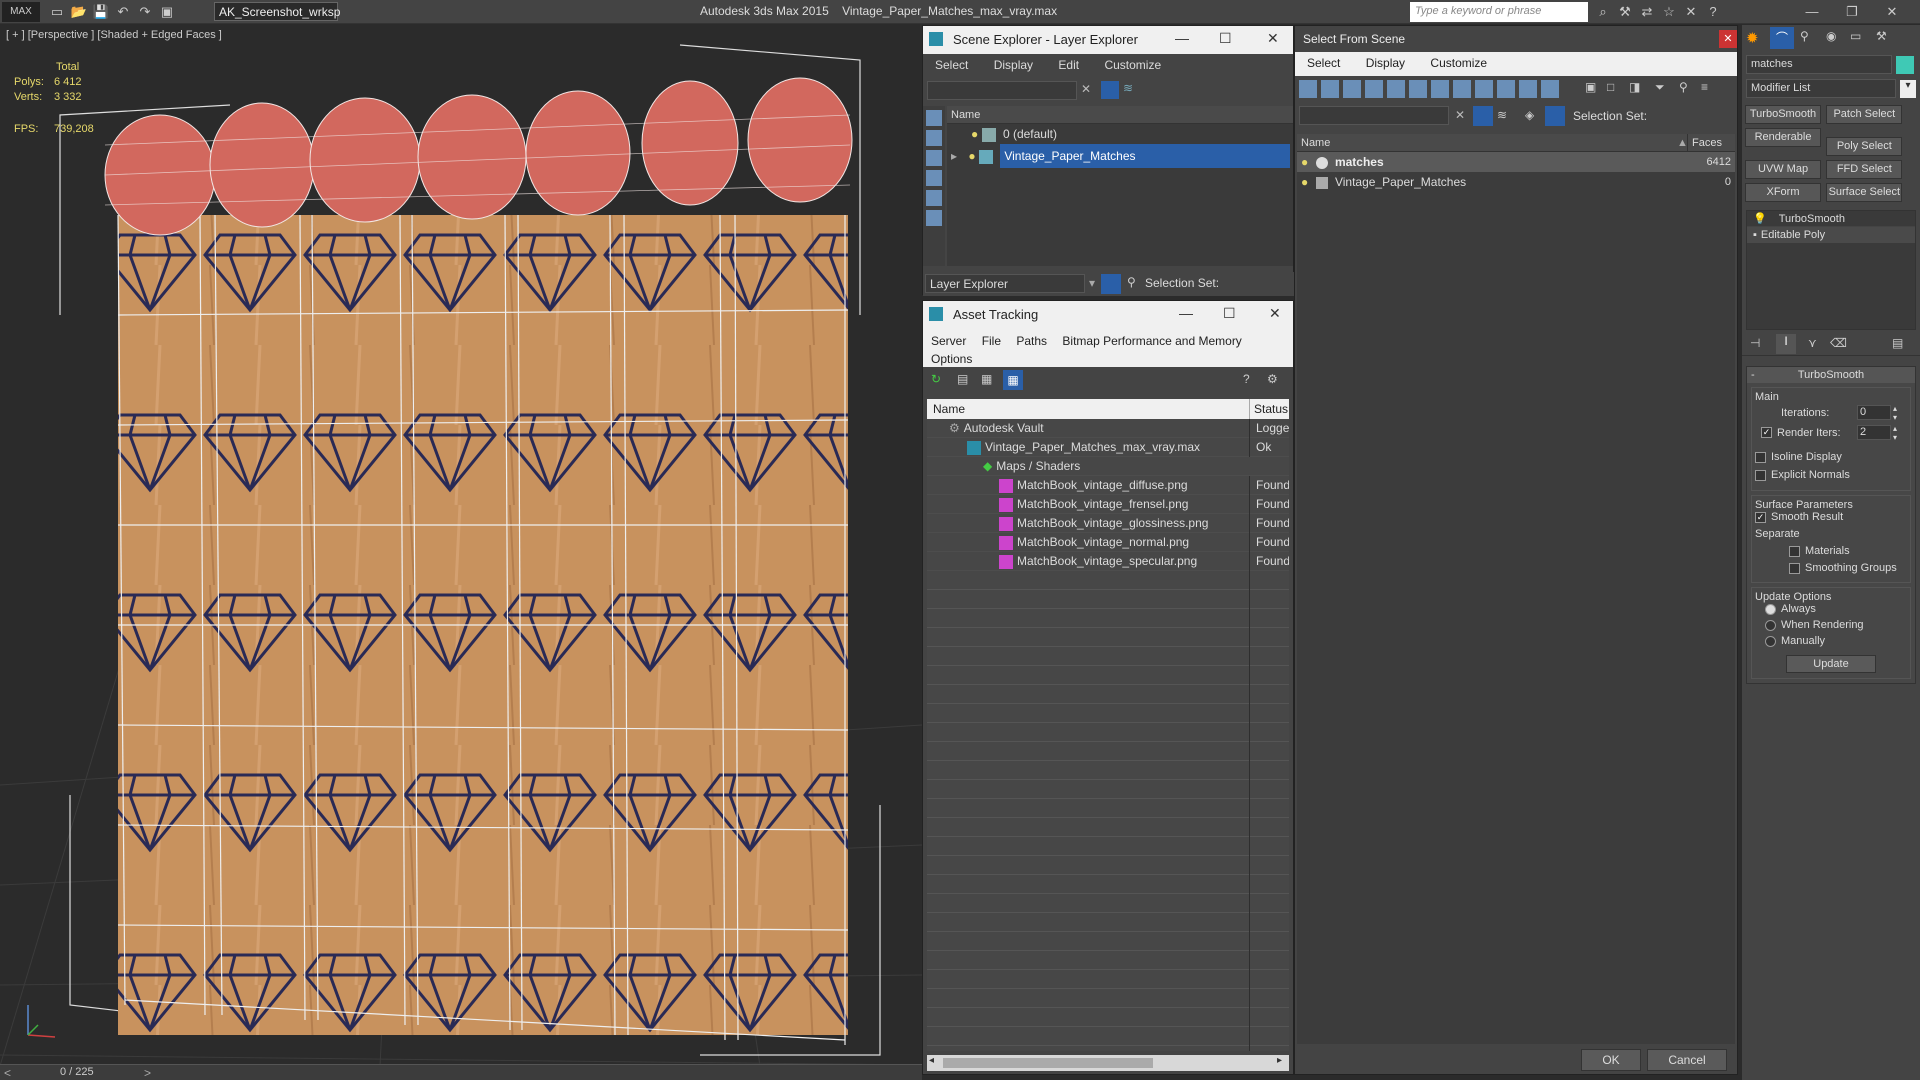 This screenshot has width=1920, height=1080. Describe the element at coordinates (1831, 219) in the screenshot. I see `stack-item-turbosmooth: 💡 TurboSmooth` at that location.